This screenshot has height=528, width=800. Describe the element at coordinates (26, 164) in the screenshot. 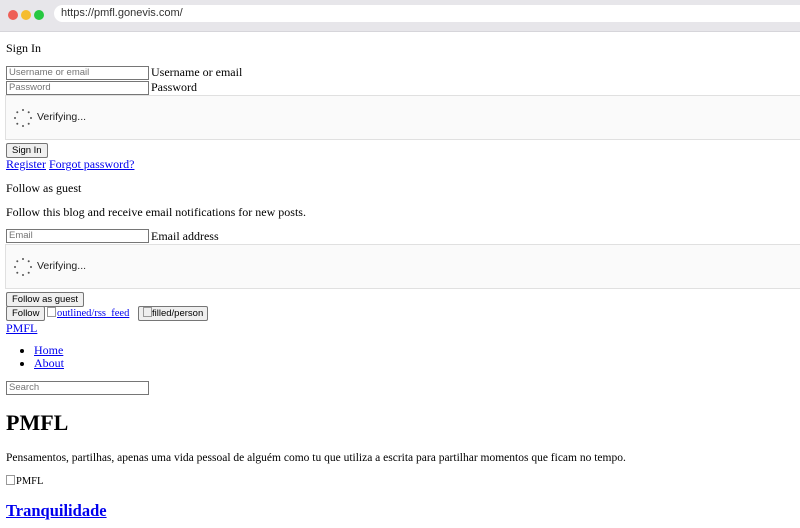

I see `register-link: Register` at that location.